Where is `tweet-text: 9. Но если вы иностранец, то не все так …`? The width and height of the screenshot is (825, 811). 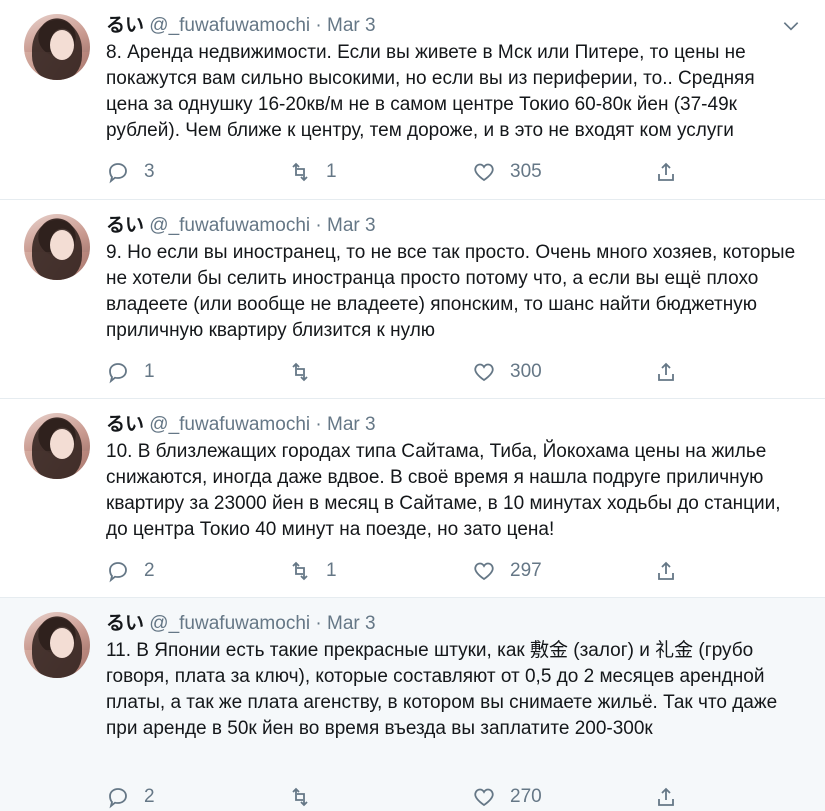 tweet-text: 9. Но если вы иностранец, то не все так … is located at coordinates (453, 291).